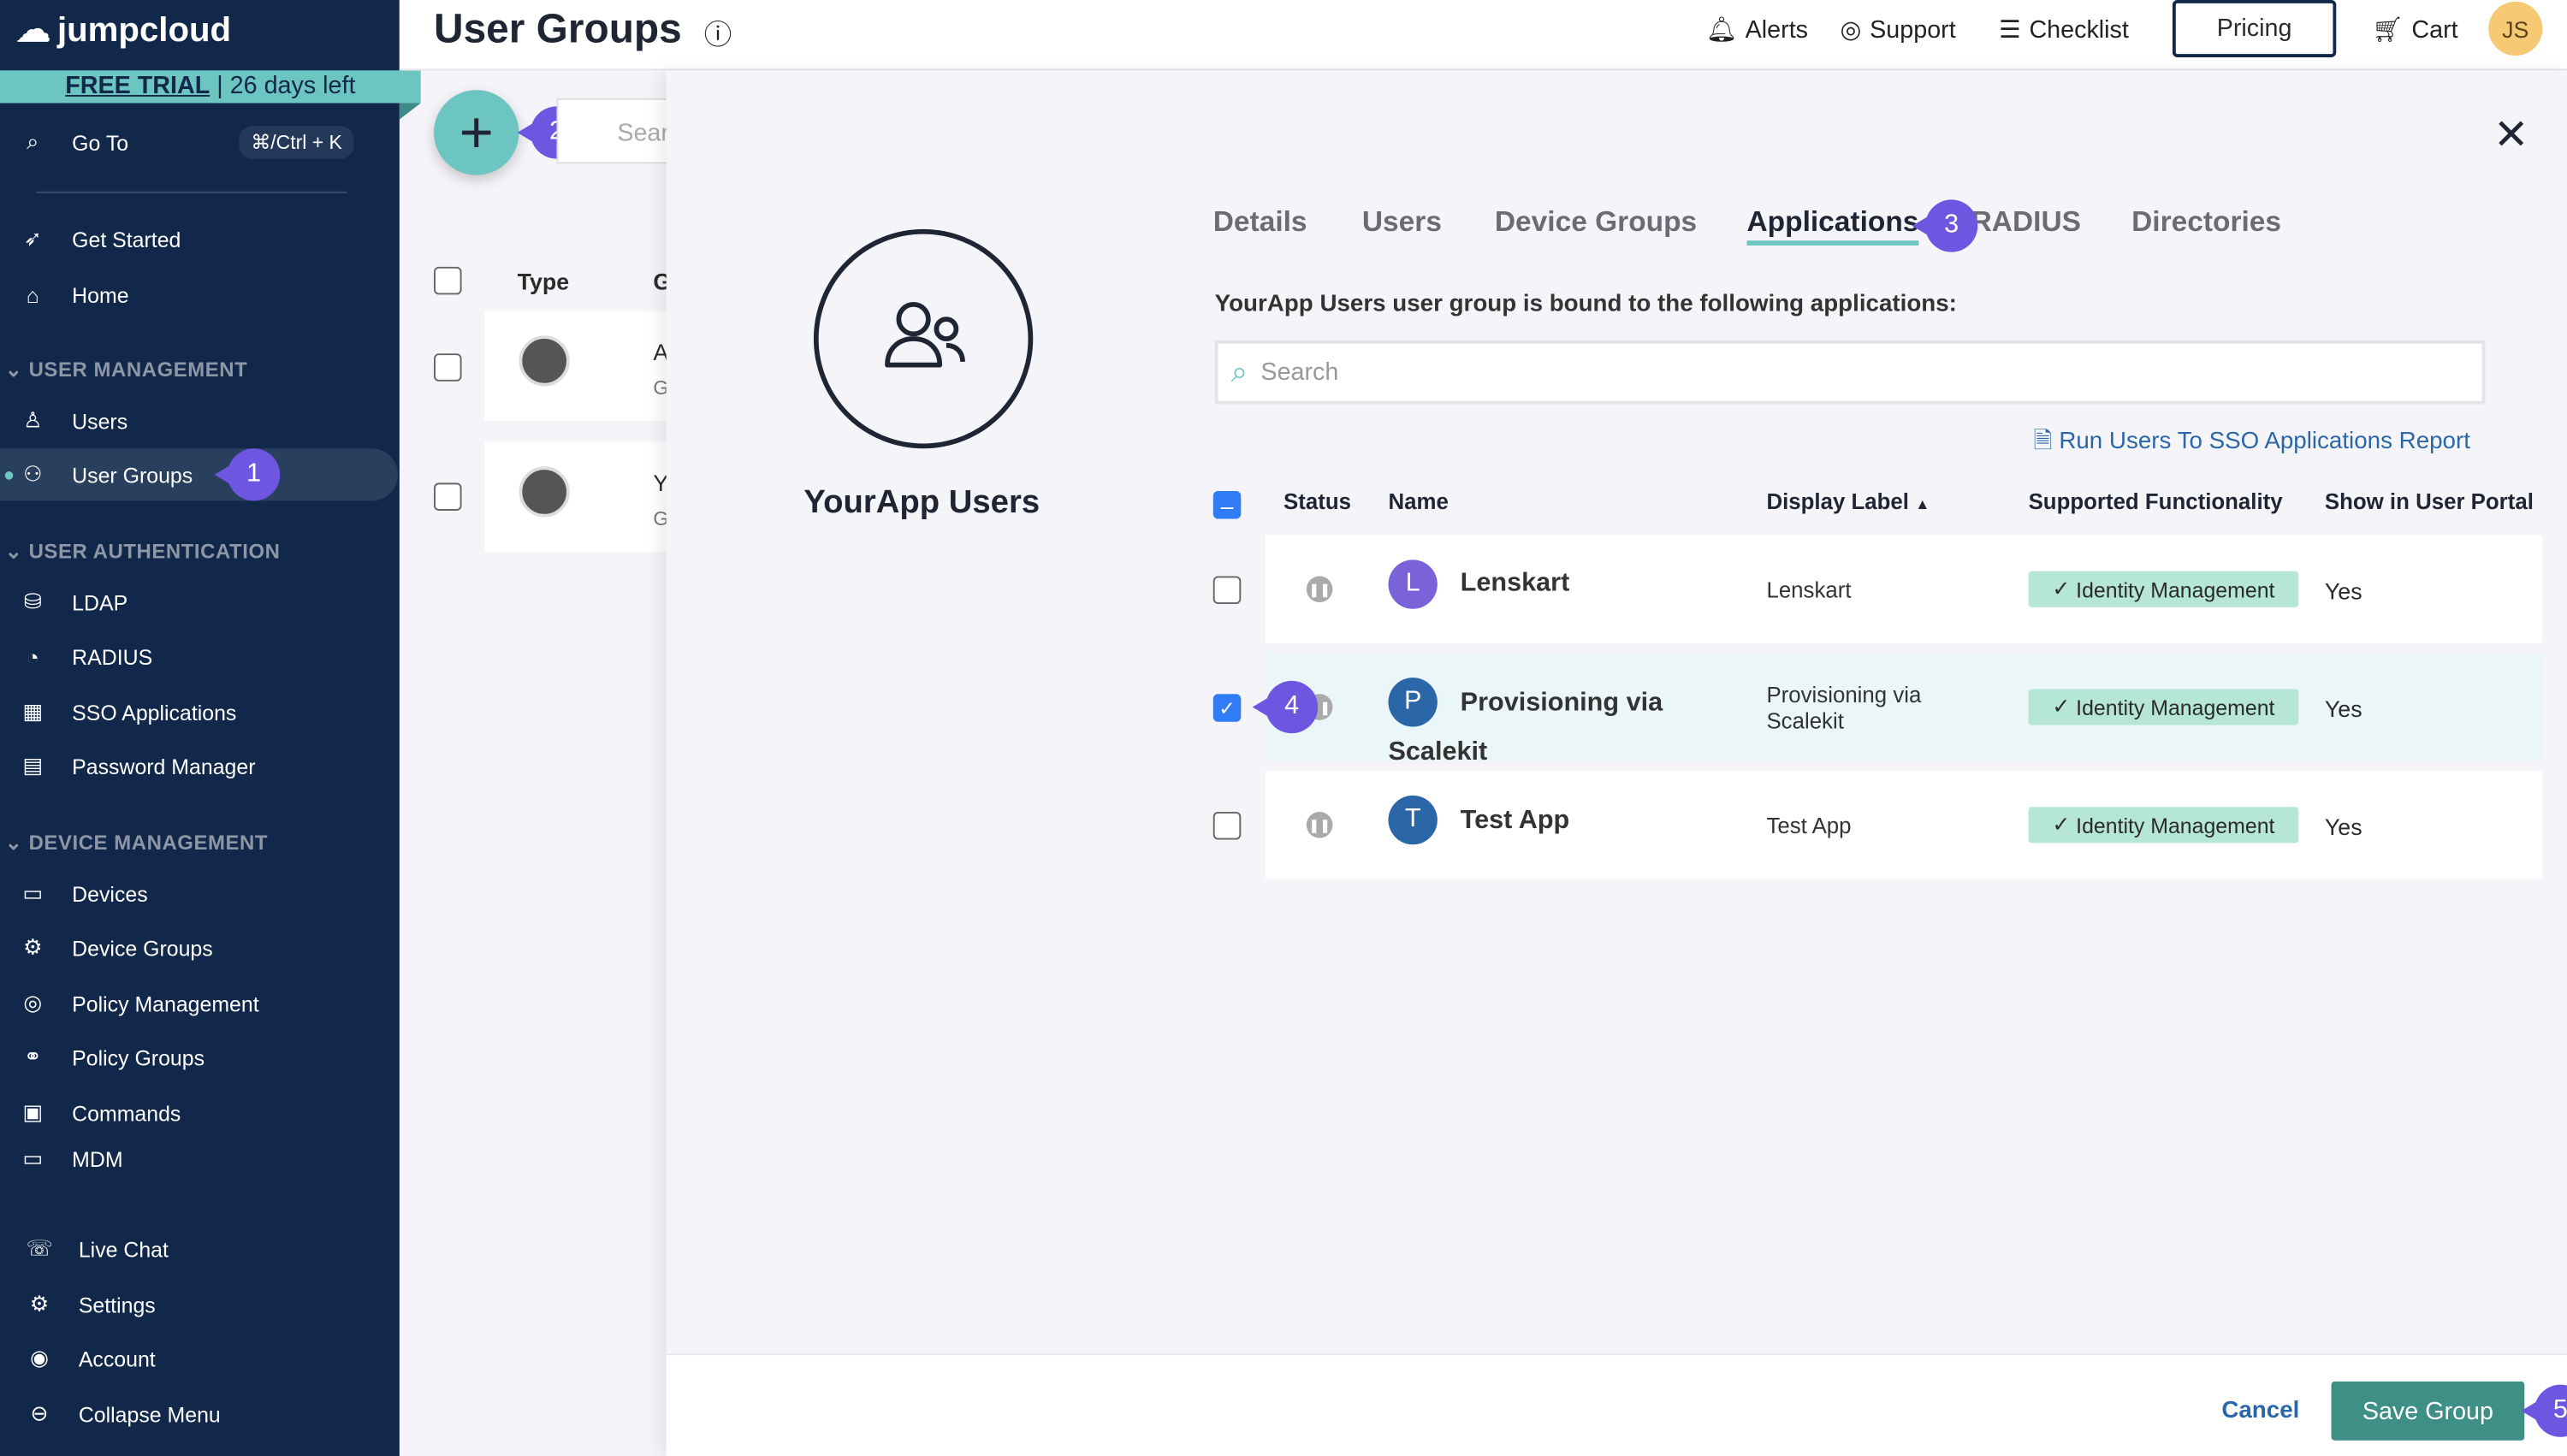  What do you see at coordinates (925, 335) in the screenshot?
I see `users-icon` at bounding box center [925, 335].